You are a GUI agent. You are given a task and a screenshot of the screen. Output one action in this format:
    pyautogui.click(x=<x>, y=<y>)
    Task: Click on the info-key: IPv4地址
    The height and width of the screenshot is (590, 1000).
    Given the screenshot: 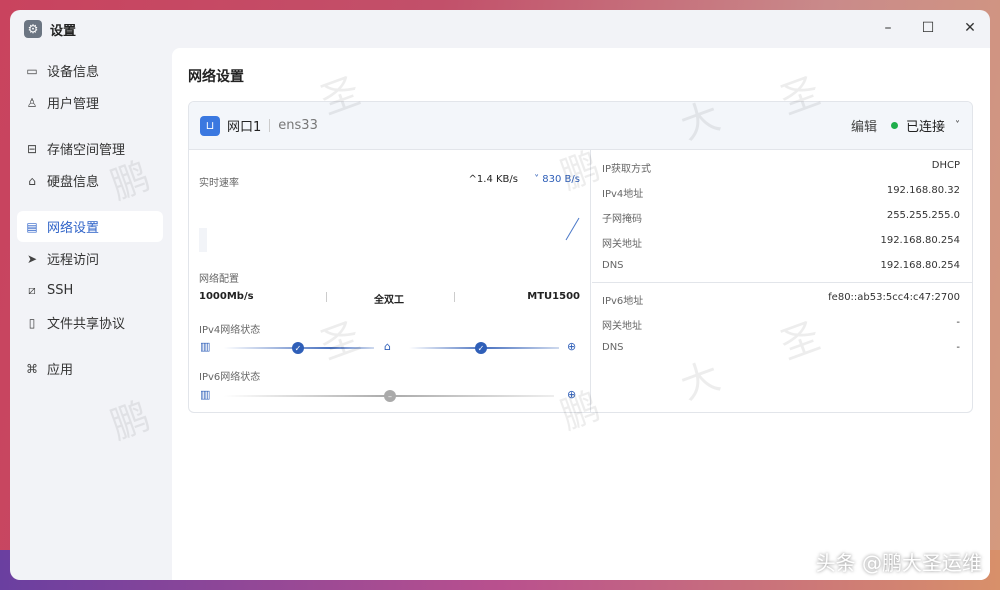 What is the action you would take?
    pyautogui.click(x=623, y=194)
    